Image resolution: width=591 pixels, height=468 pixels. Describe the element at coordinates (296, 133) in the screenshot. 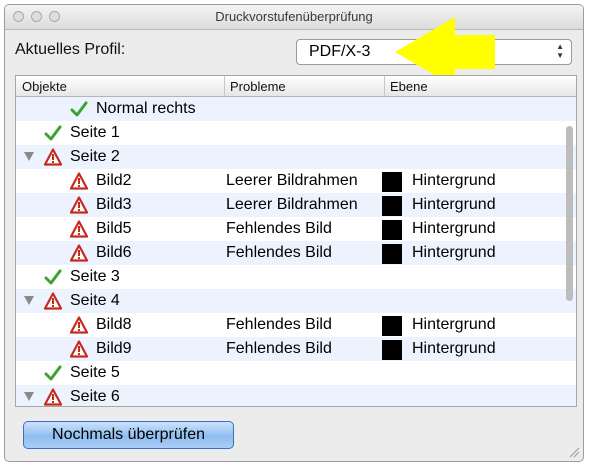

I see `table-row: Seite 1` at that location.